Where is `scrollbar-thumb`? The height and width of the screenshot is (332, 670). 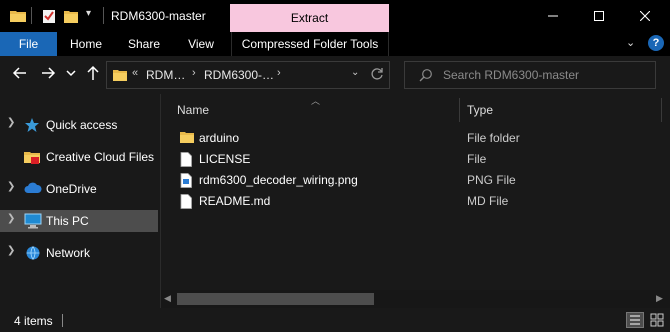
scrollbar-thumb is located at coordinates (275, 299).